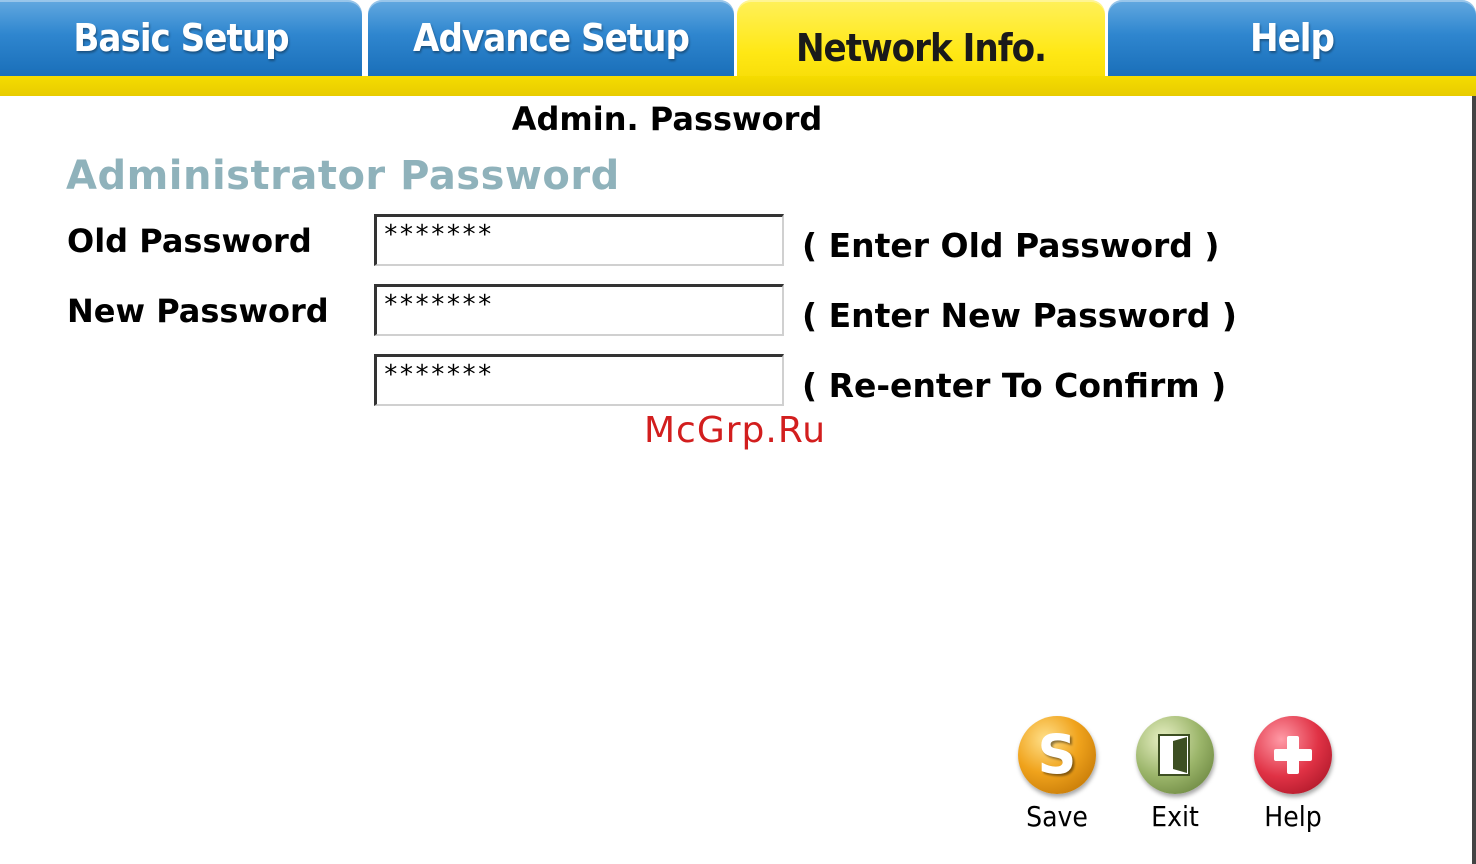  I want to click on page-title: Admin. Password, so click(667, 119).